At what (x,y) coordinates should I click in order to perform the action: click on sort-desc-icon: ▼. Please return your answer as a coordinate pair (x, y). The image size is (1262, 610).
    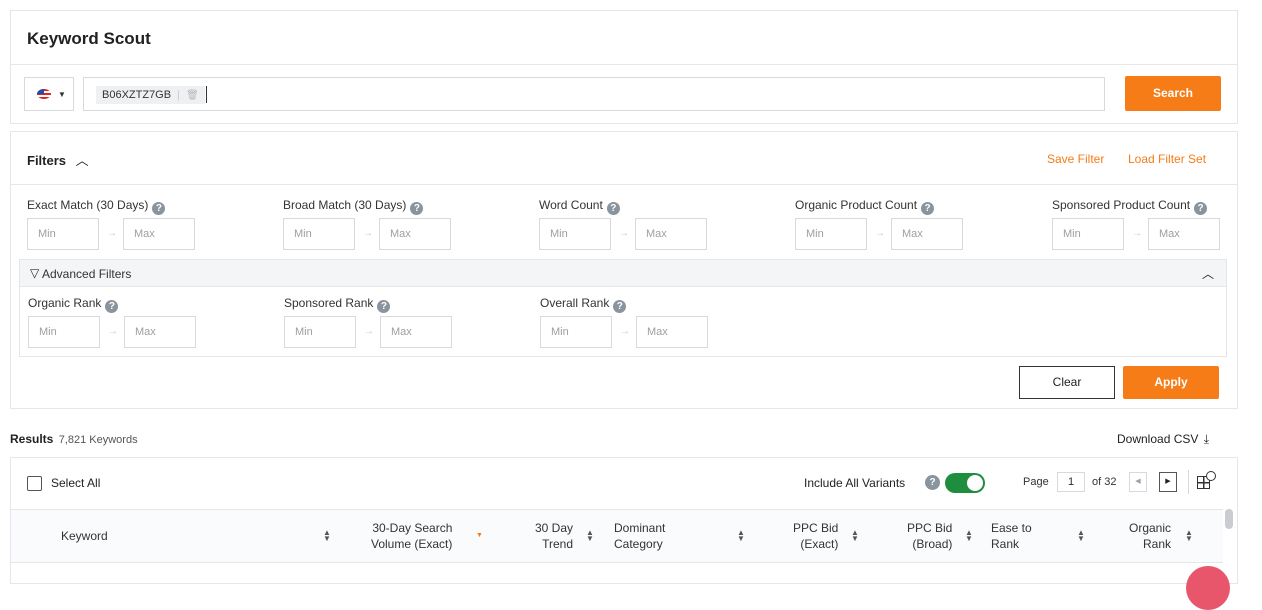
    Looking at the image, I should click on (479, 535).